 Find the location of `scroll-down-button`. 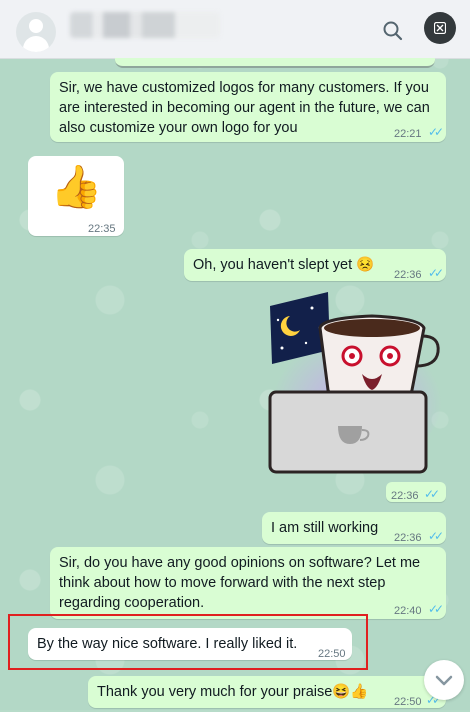

scroll-down-button is located at coordinates (444, 680).